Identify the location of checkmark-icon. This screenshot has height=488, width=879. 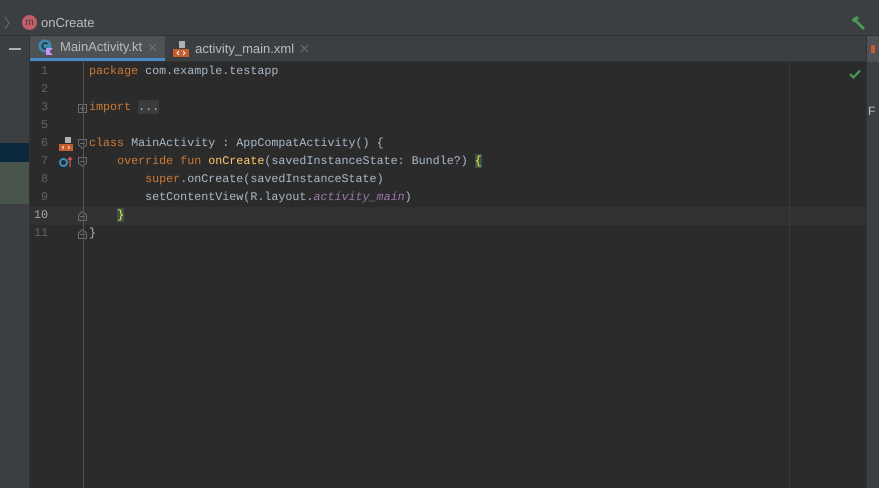
(855, 74).